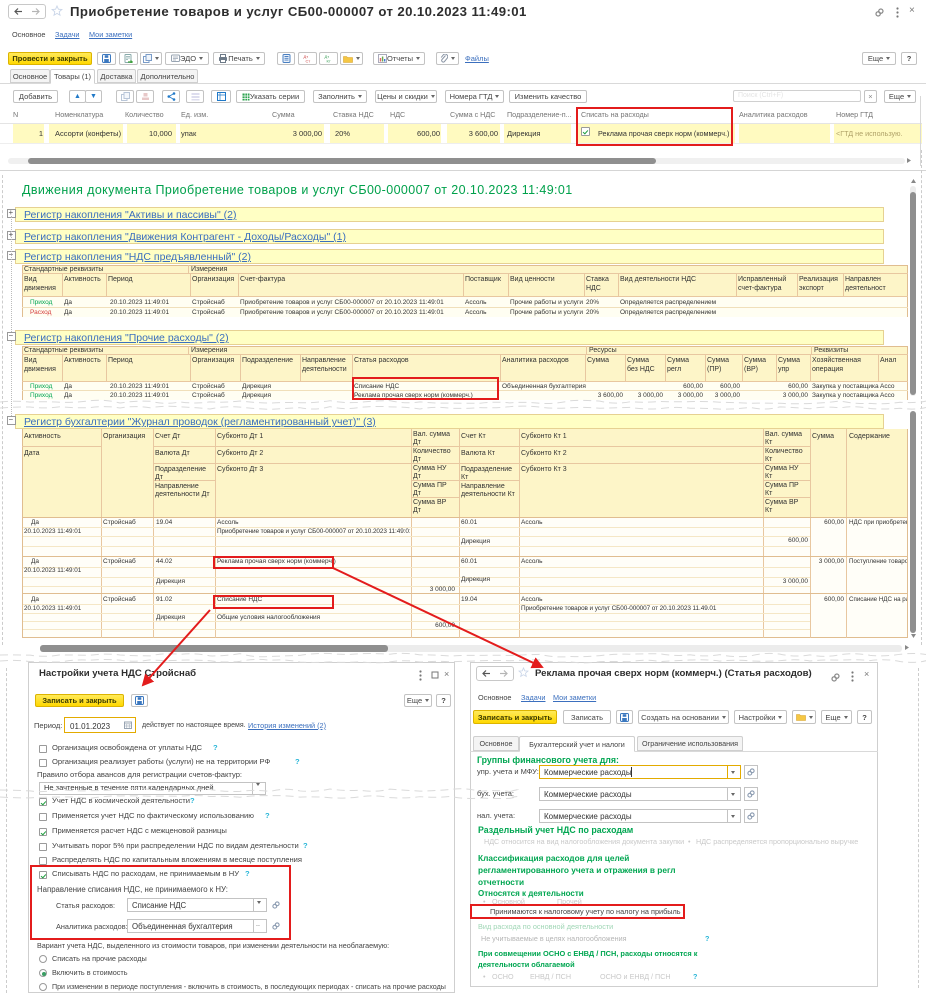  Describe the element at coordinates (308, 61) in the screenshot. I see `svg-text: Ст` at that location.